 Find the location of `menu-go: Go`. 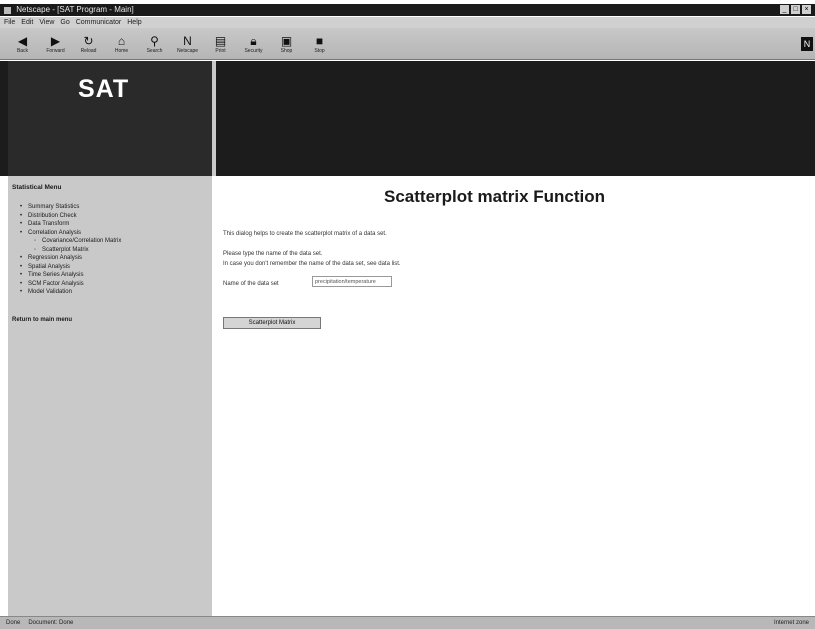

menu-go: Go is located at coordinates (64, 22).